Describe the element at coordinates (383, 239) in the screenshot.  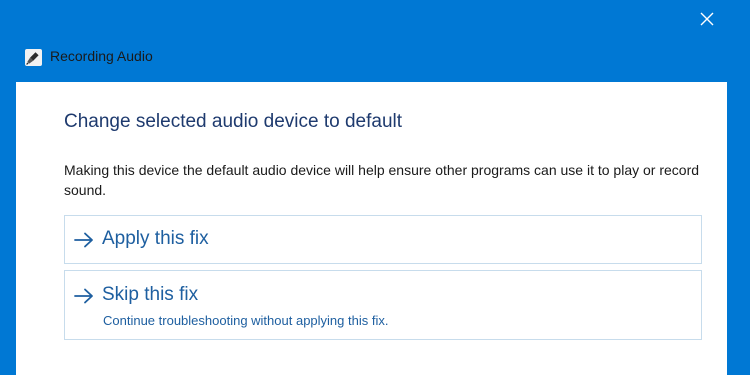
I see `apply-fix-button: Apply this fix` at that location.